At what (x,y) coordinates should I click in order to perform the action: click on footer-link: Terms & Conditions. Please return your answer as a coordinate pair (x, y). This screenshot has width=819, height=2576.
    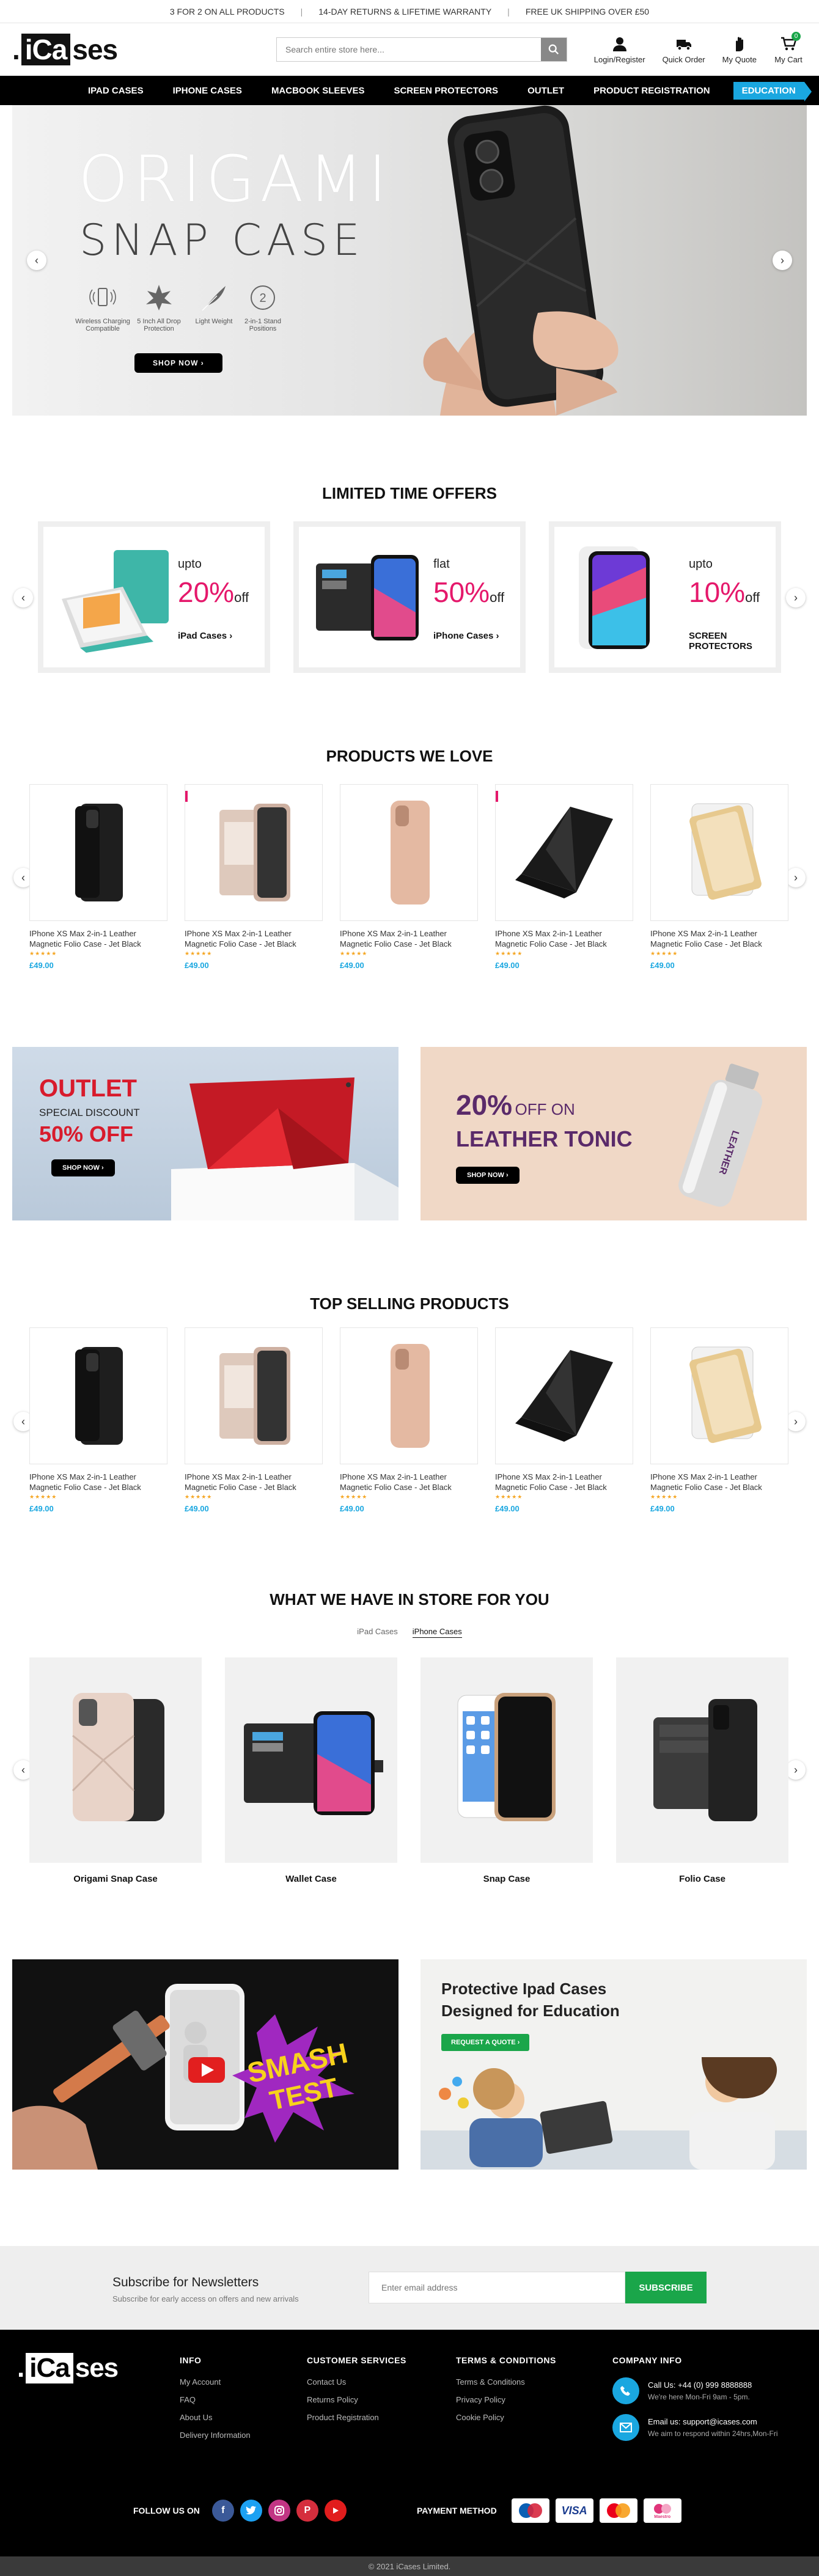
    Looking at the image, I should click on (506, 2382).